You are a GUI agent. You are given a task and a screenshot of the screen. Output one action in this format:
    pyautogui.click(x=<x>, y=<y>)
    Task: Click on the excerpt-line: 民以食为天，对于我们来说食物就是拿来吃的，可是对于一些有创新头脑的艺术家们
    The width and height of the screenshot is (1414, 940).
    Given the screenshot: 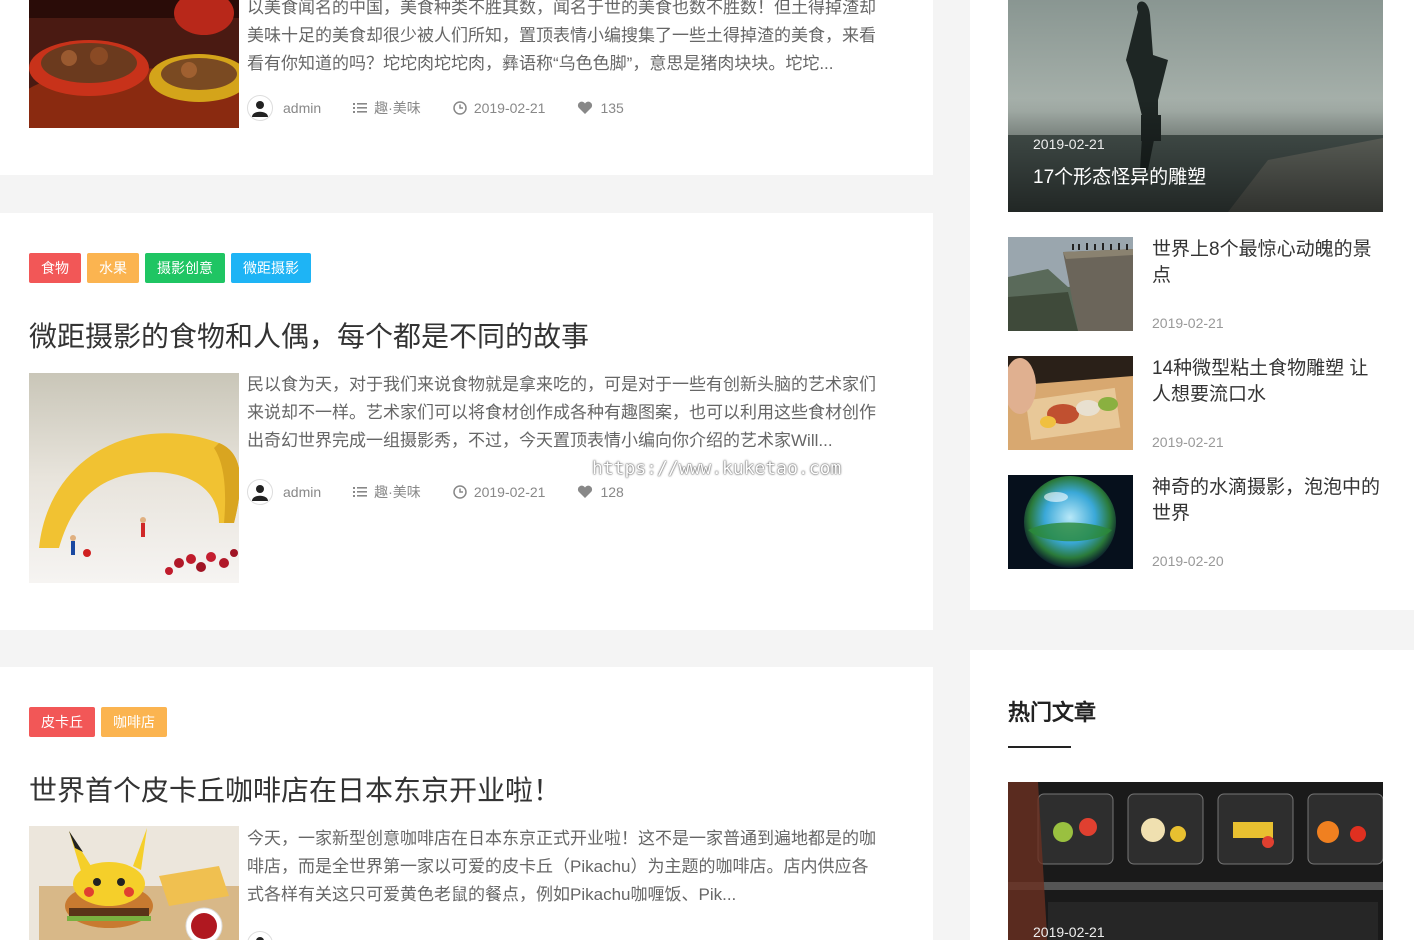 What is the action you would take?
    pyautogui.click(x=561, y=384)
    